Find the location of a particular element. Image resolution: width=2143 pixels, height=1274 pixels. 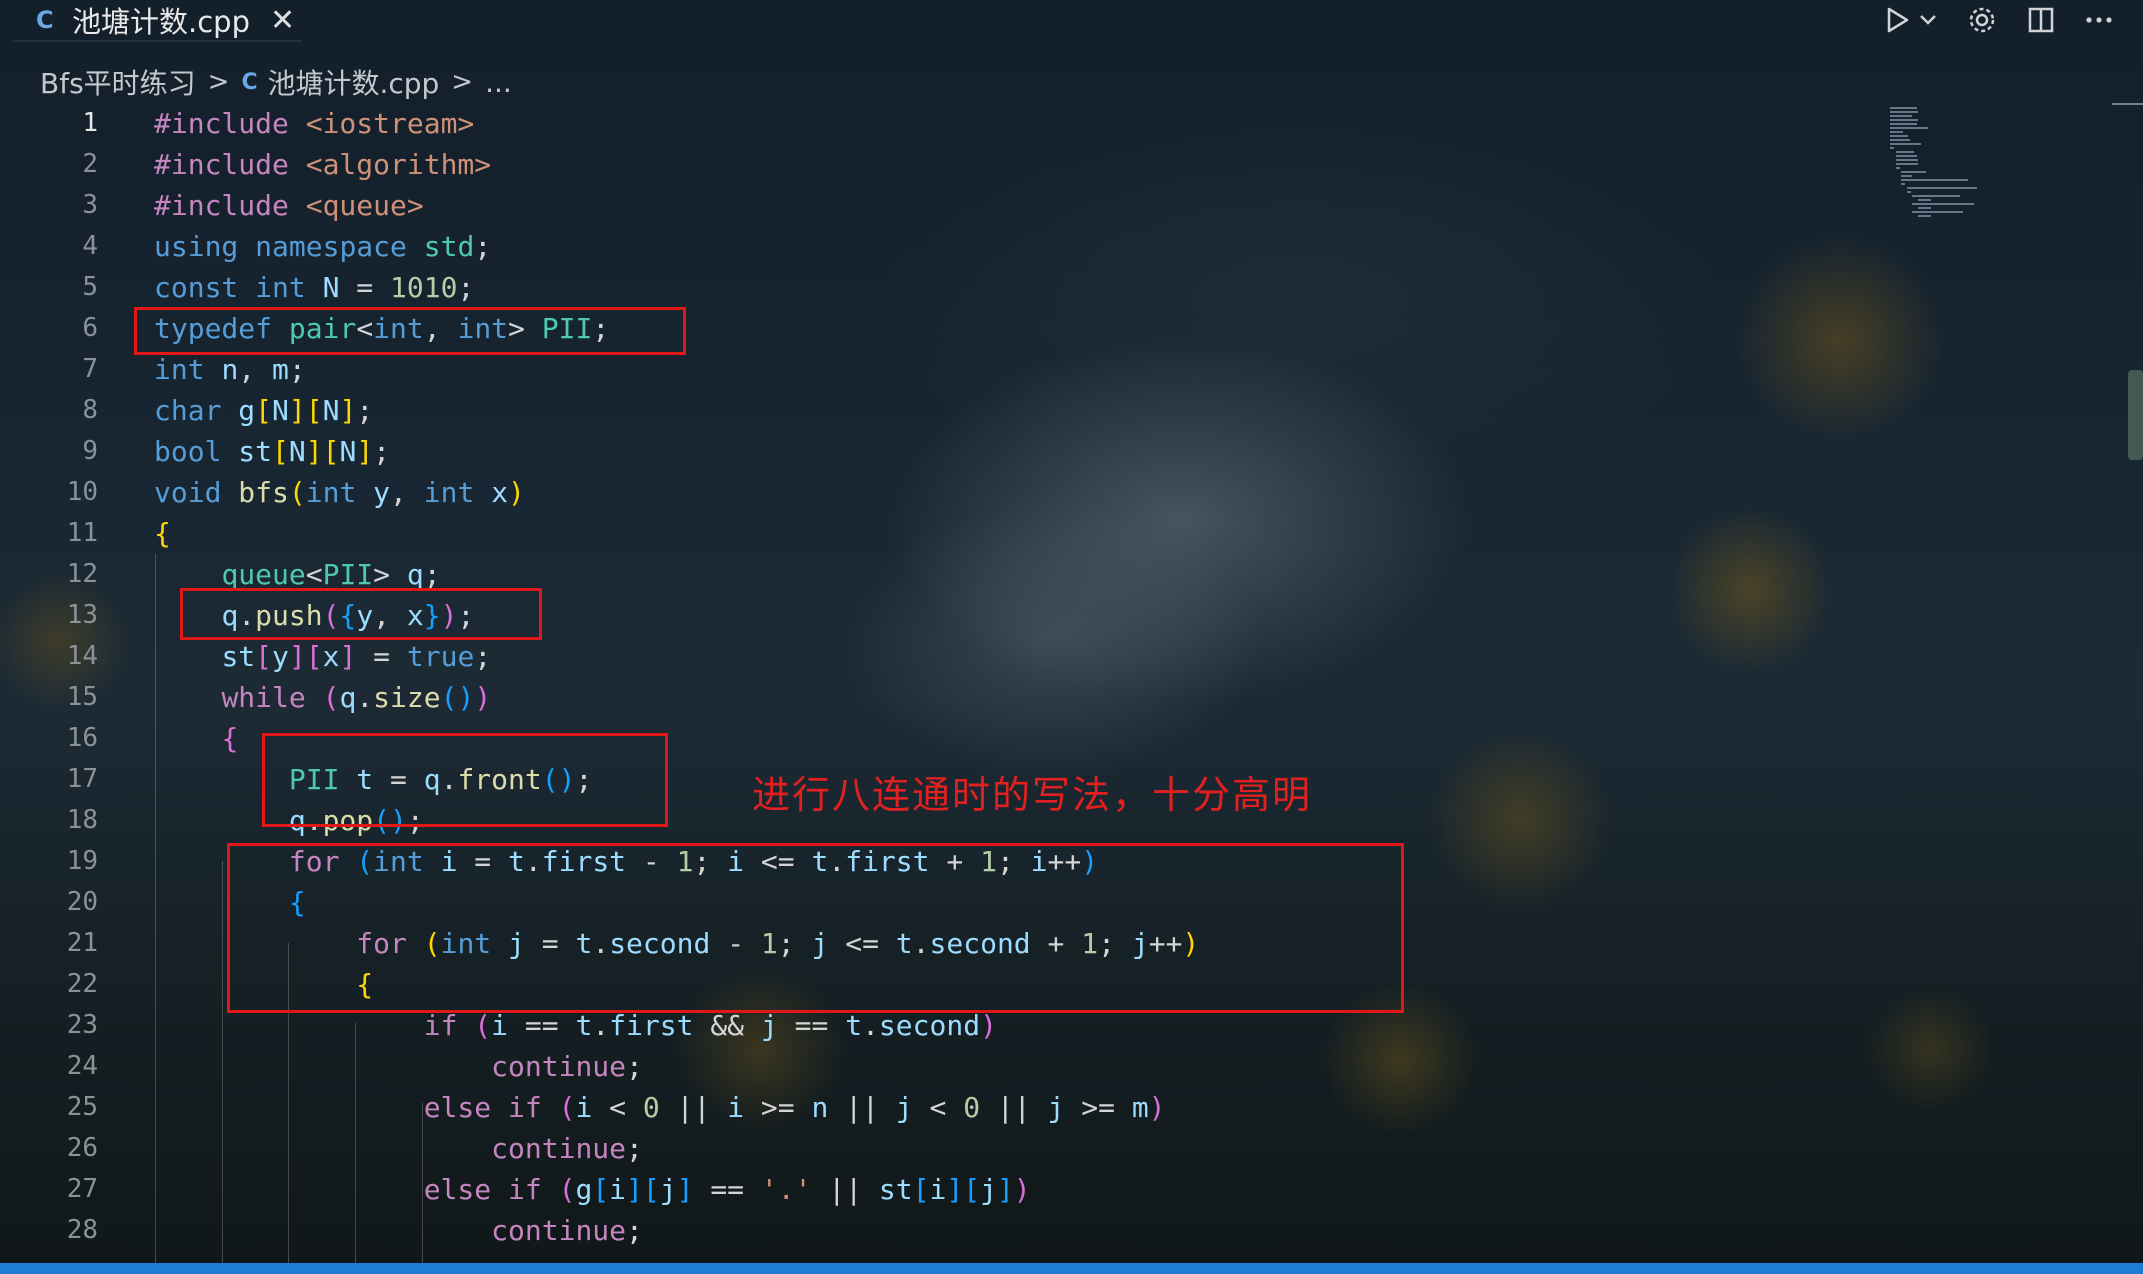

code-token: > is located at coordinates (390, 574).